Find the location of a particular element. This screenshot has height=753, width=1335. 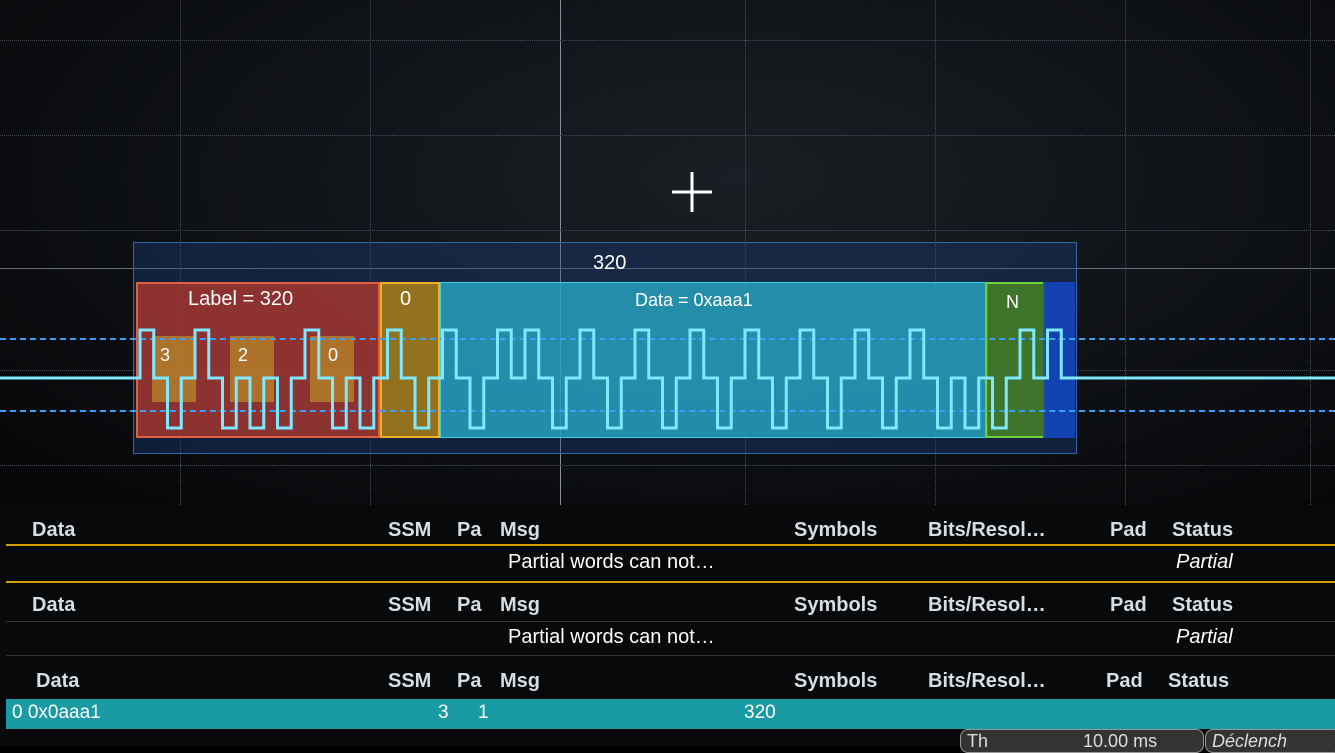

signal-trace is located at coordinates (667, 379).